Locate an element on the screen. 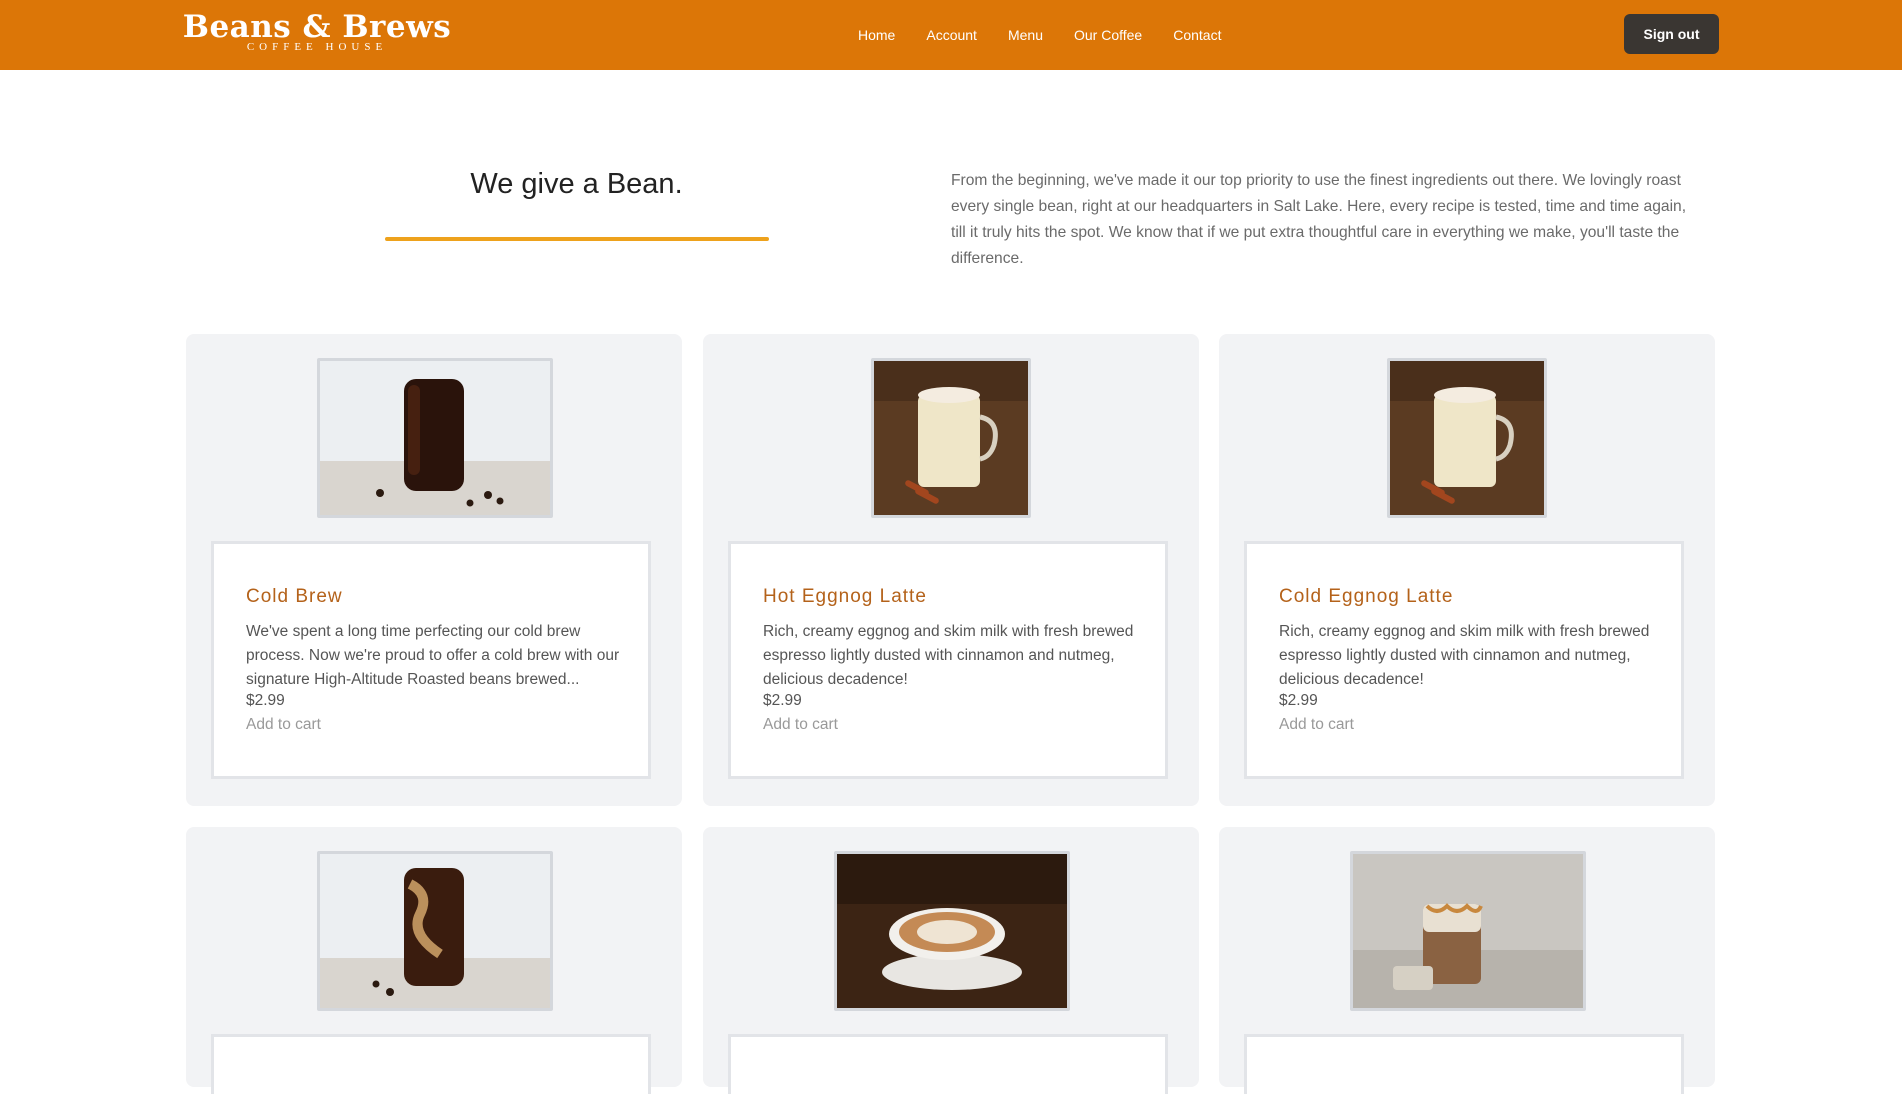 The image size is (1902, 1094). product-title: Hot Eggnog Latte is located at coordinates (845, 596).